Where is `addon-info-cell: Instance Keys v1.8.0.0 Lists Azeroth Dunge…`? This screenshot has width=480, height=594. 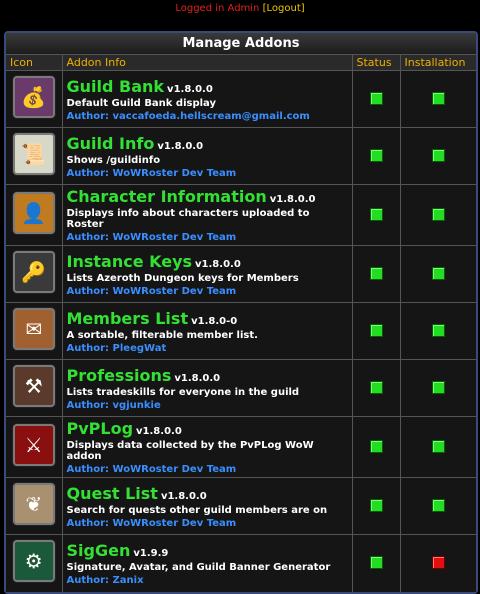 addon-info-cell: Instance Keys v1.8.0.0 Lists Azeroth Dunge… is located at coordinates (207, 274).